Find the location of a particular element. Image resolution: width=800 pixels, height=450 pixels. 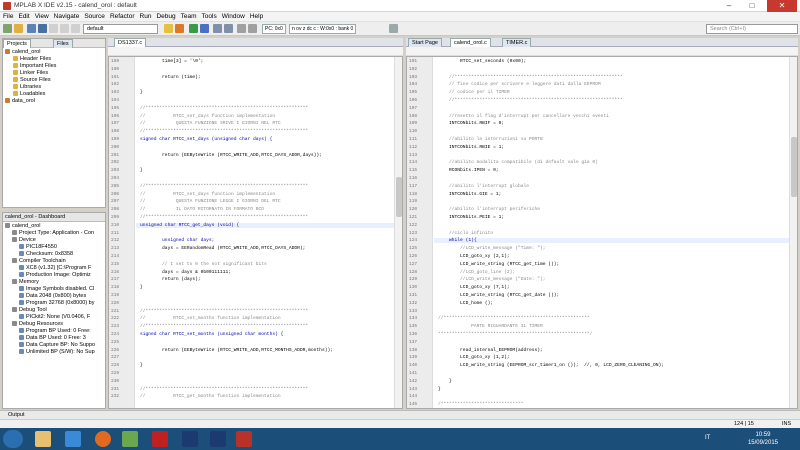

file-explorer-icon is located at coordinates (43, 439).